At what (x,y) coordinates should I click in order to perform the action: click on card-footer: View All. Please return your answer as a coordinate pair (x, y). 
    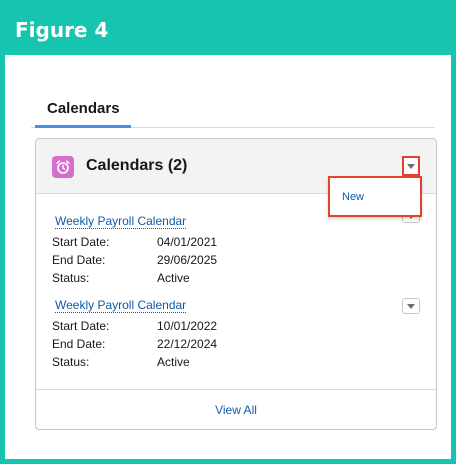
    Looking at the image, I should click on (236, 409).